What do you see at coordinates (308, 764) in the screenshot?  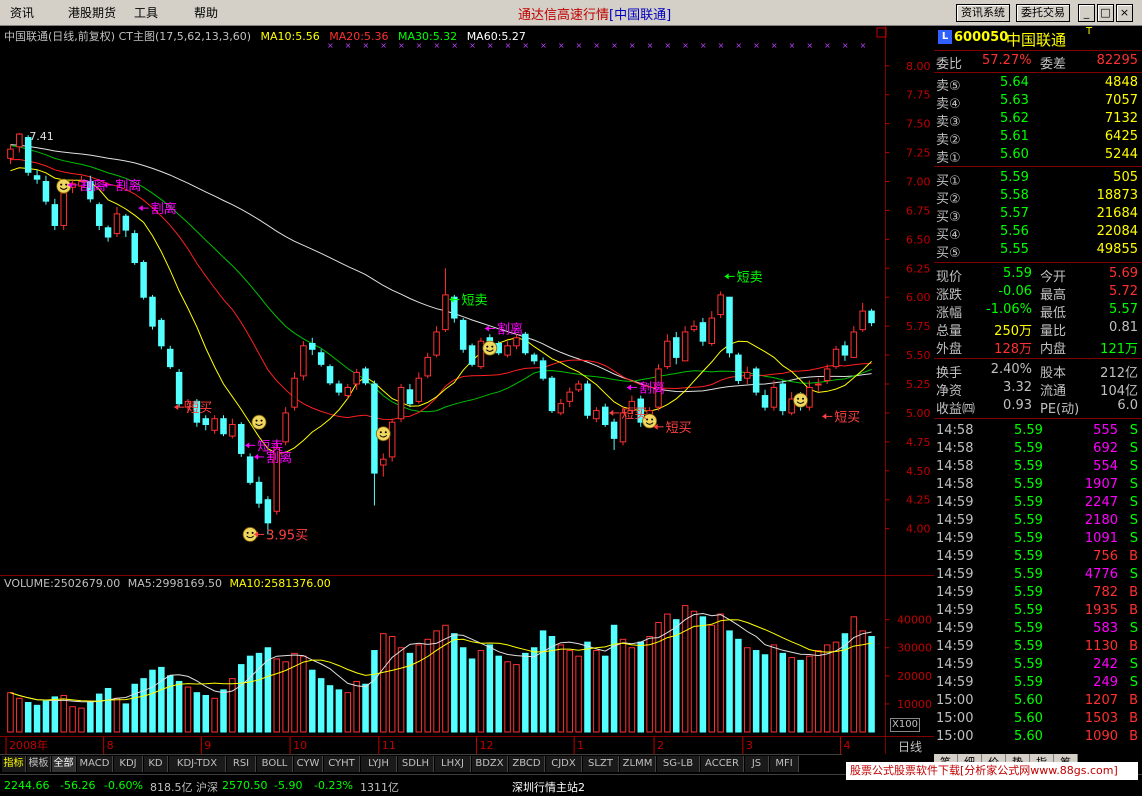 I see `tab-cyw: CYW` at bounding box center [308, 764].